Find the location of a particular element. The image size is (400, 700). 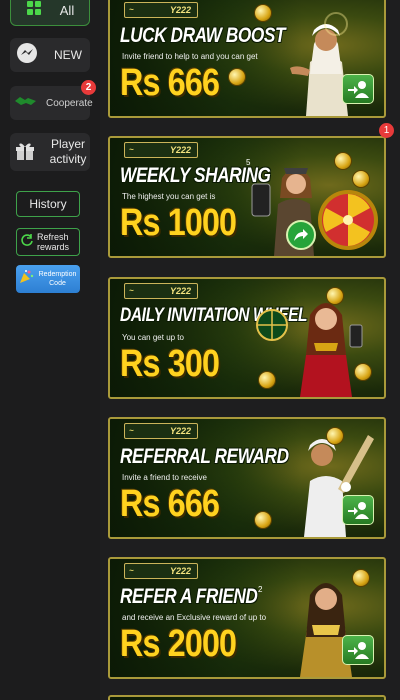

redemption-code-button: Redemption Code is located at coordinates (48, 279).